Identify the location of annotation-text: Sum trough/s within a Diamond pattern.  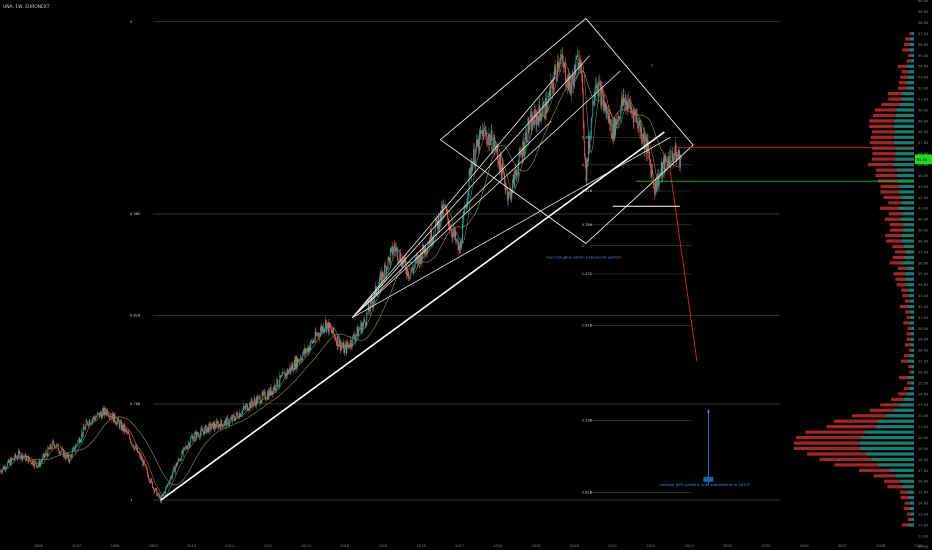
(584, 257).